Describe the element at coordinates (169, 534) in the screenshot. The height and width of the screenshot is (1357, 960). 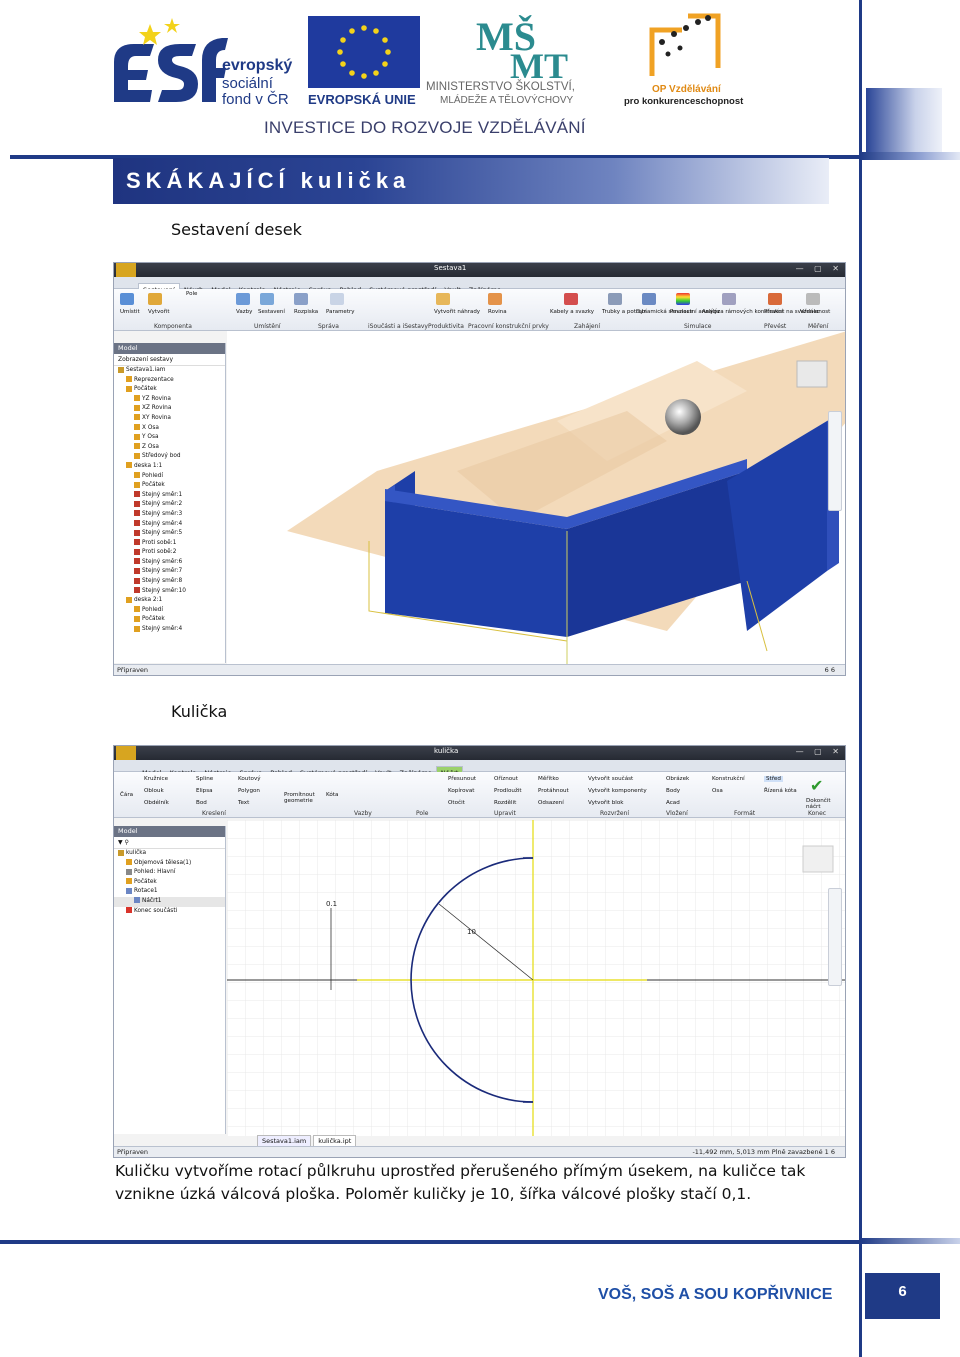
I see `tree-item: Stejný směr:5` at that location.